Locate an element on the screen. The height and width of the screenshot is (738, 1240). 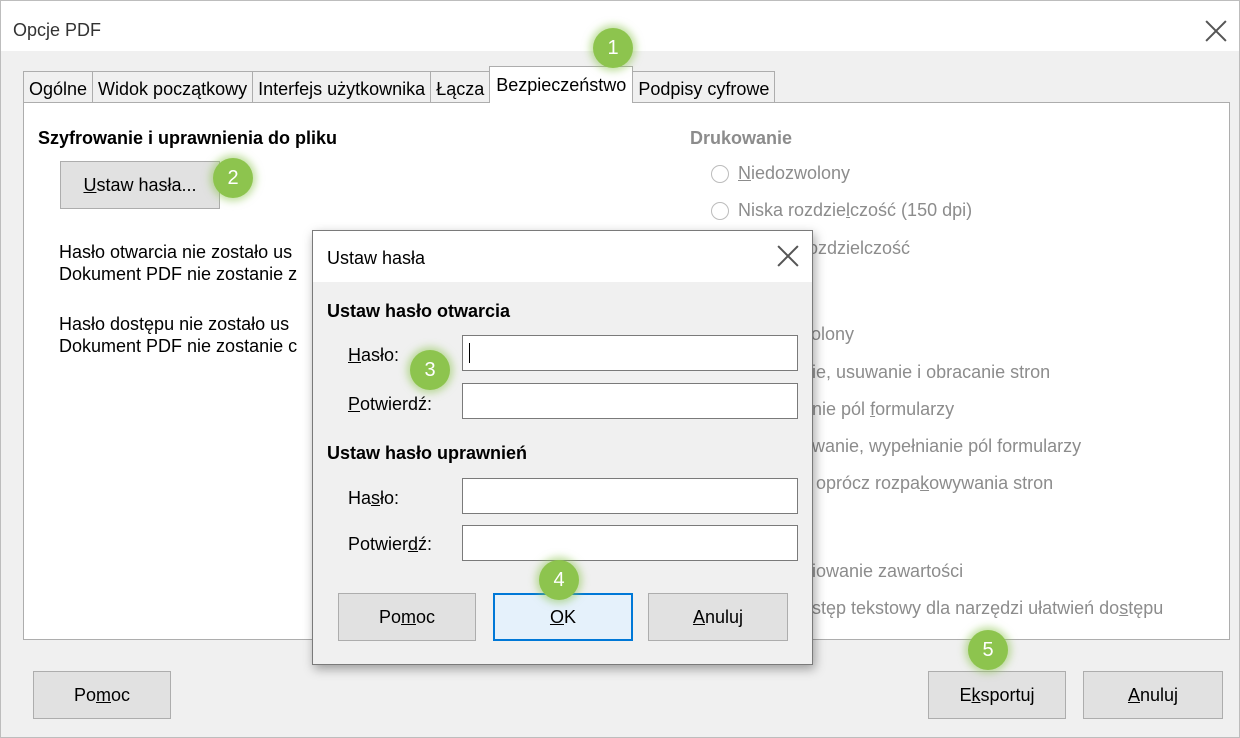
permission-password-input is located at coordinates (630, 496).